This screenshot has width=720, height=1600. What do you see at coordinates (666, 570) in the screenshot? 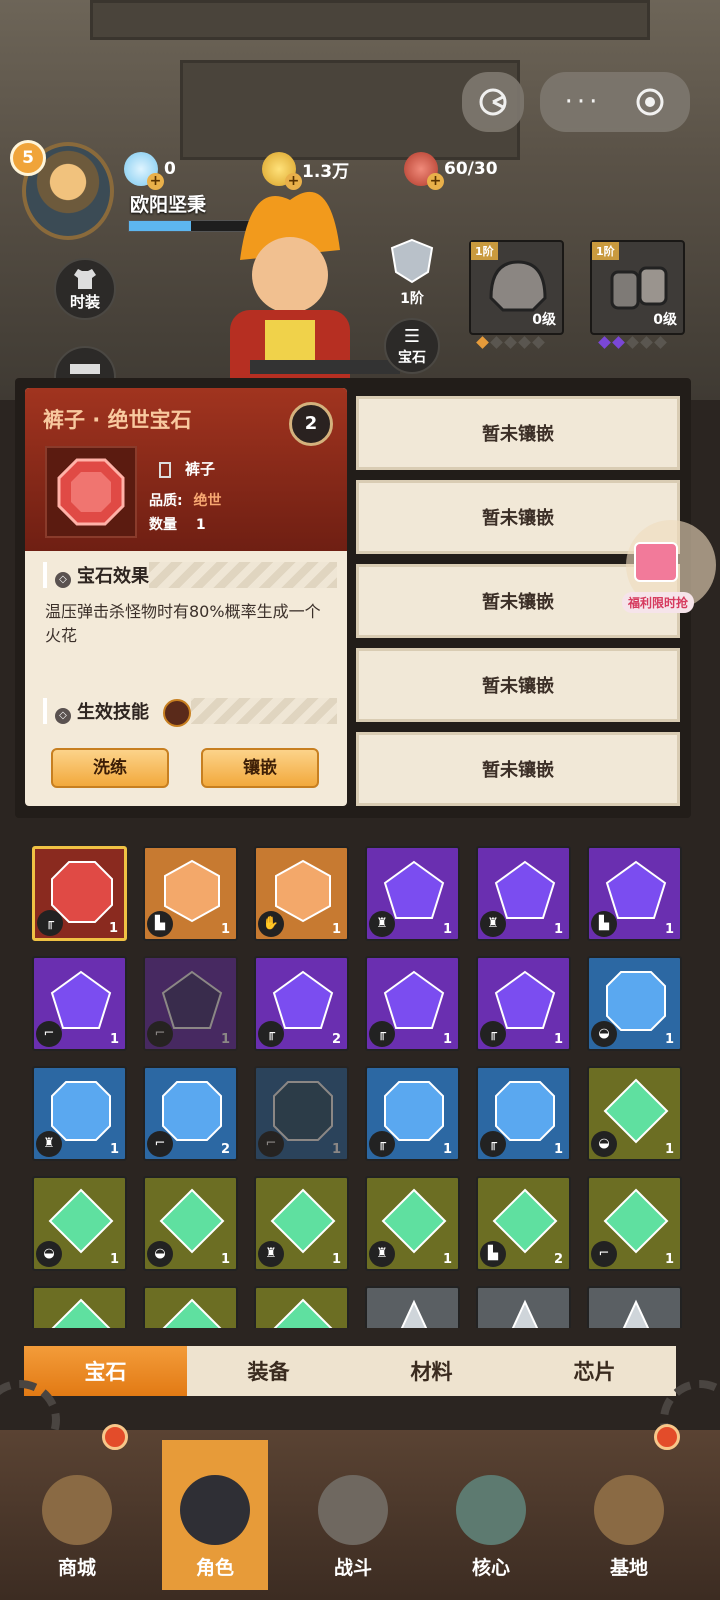
I see `promo-widget: 福利限时抢` at bounding box center [666, 570].